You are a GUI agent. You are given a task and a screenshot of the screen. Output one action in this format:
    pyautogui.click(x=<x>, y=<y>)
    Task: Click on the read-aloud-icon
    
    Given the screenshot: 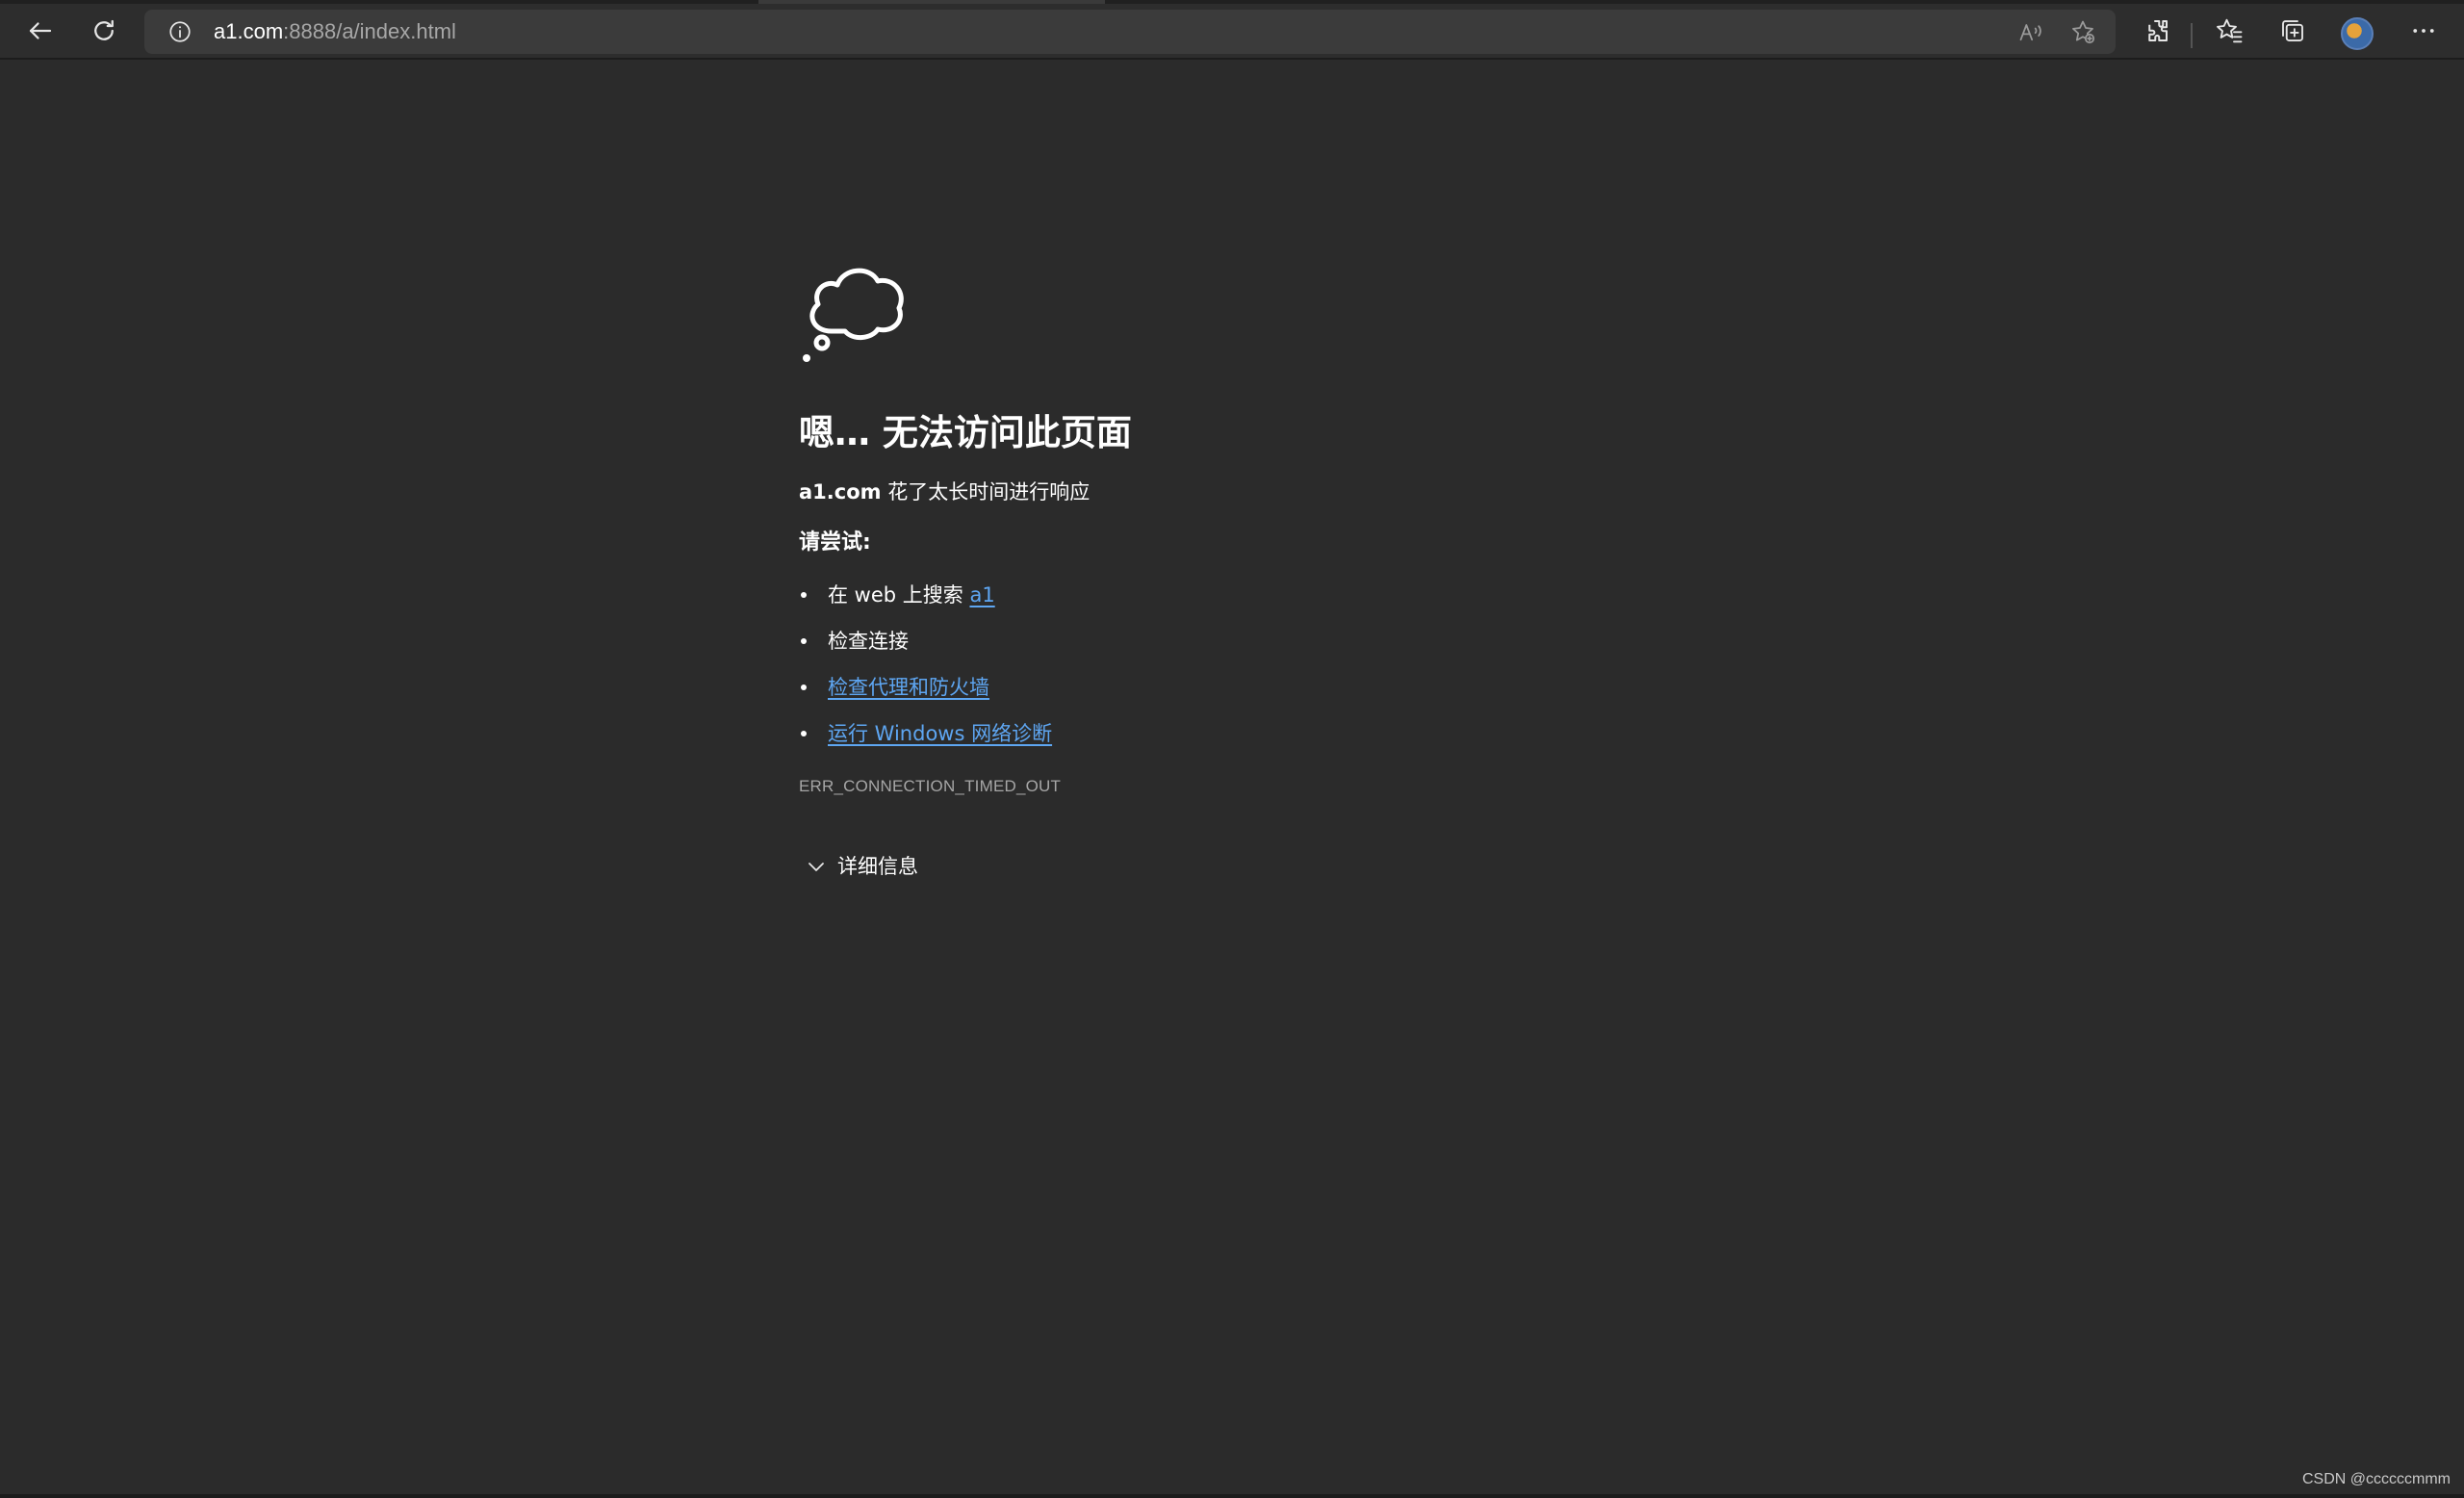 What is the action you would take?
    pyautogui.click(x=2030, y=32)
    